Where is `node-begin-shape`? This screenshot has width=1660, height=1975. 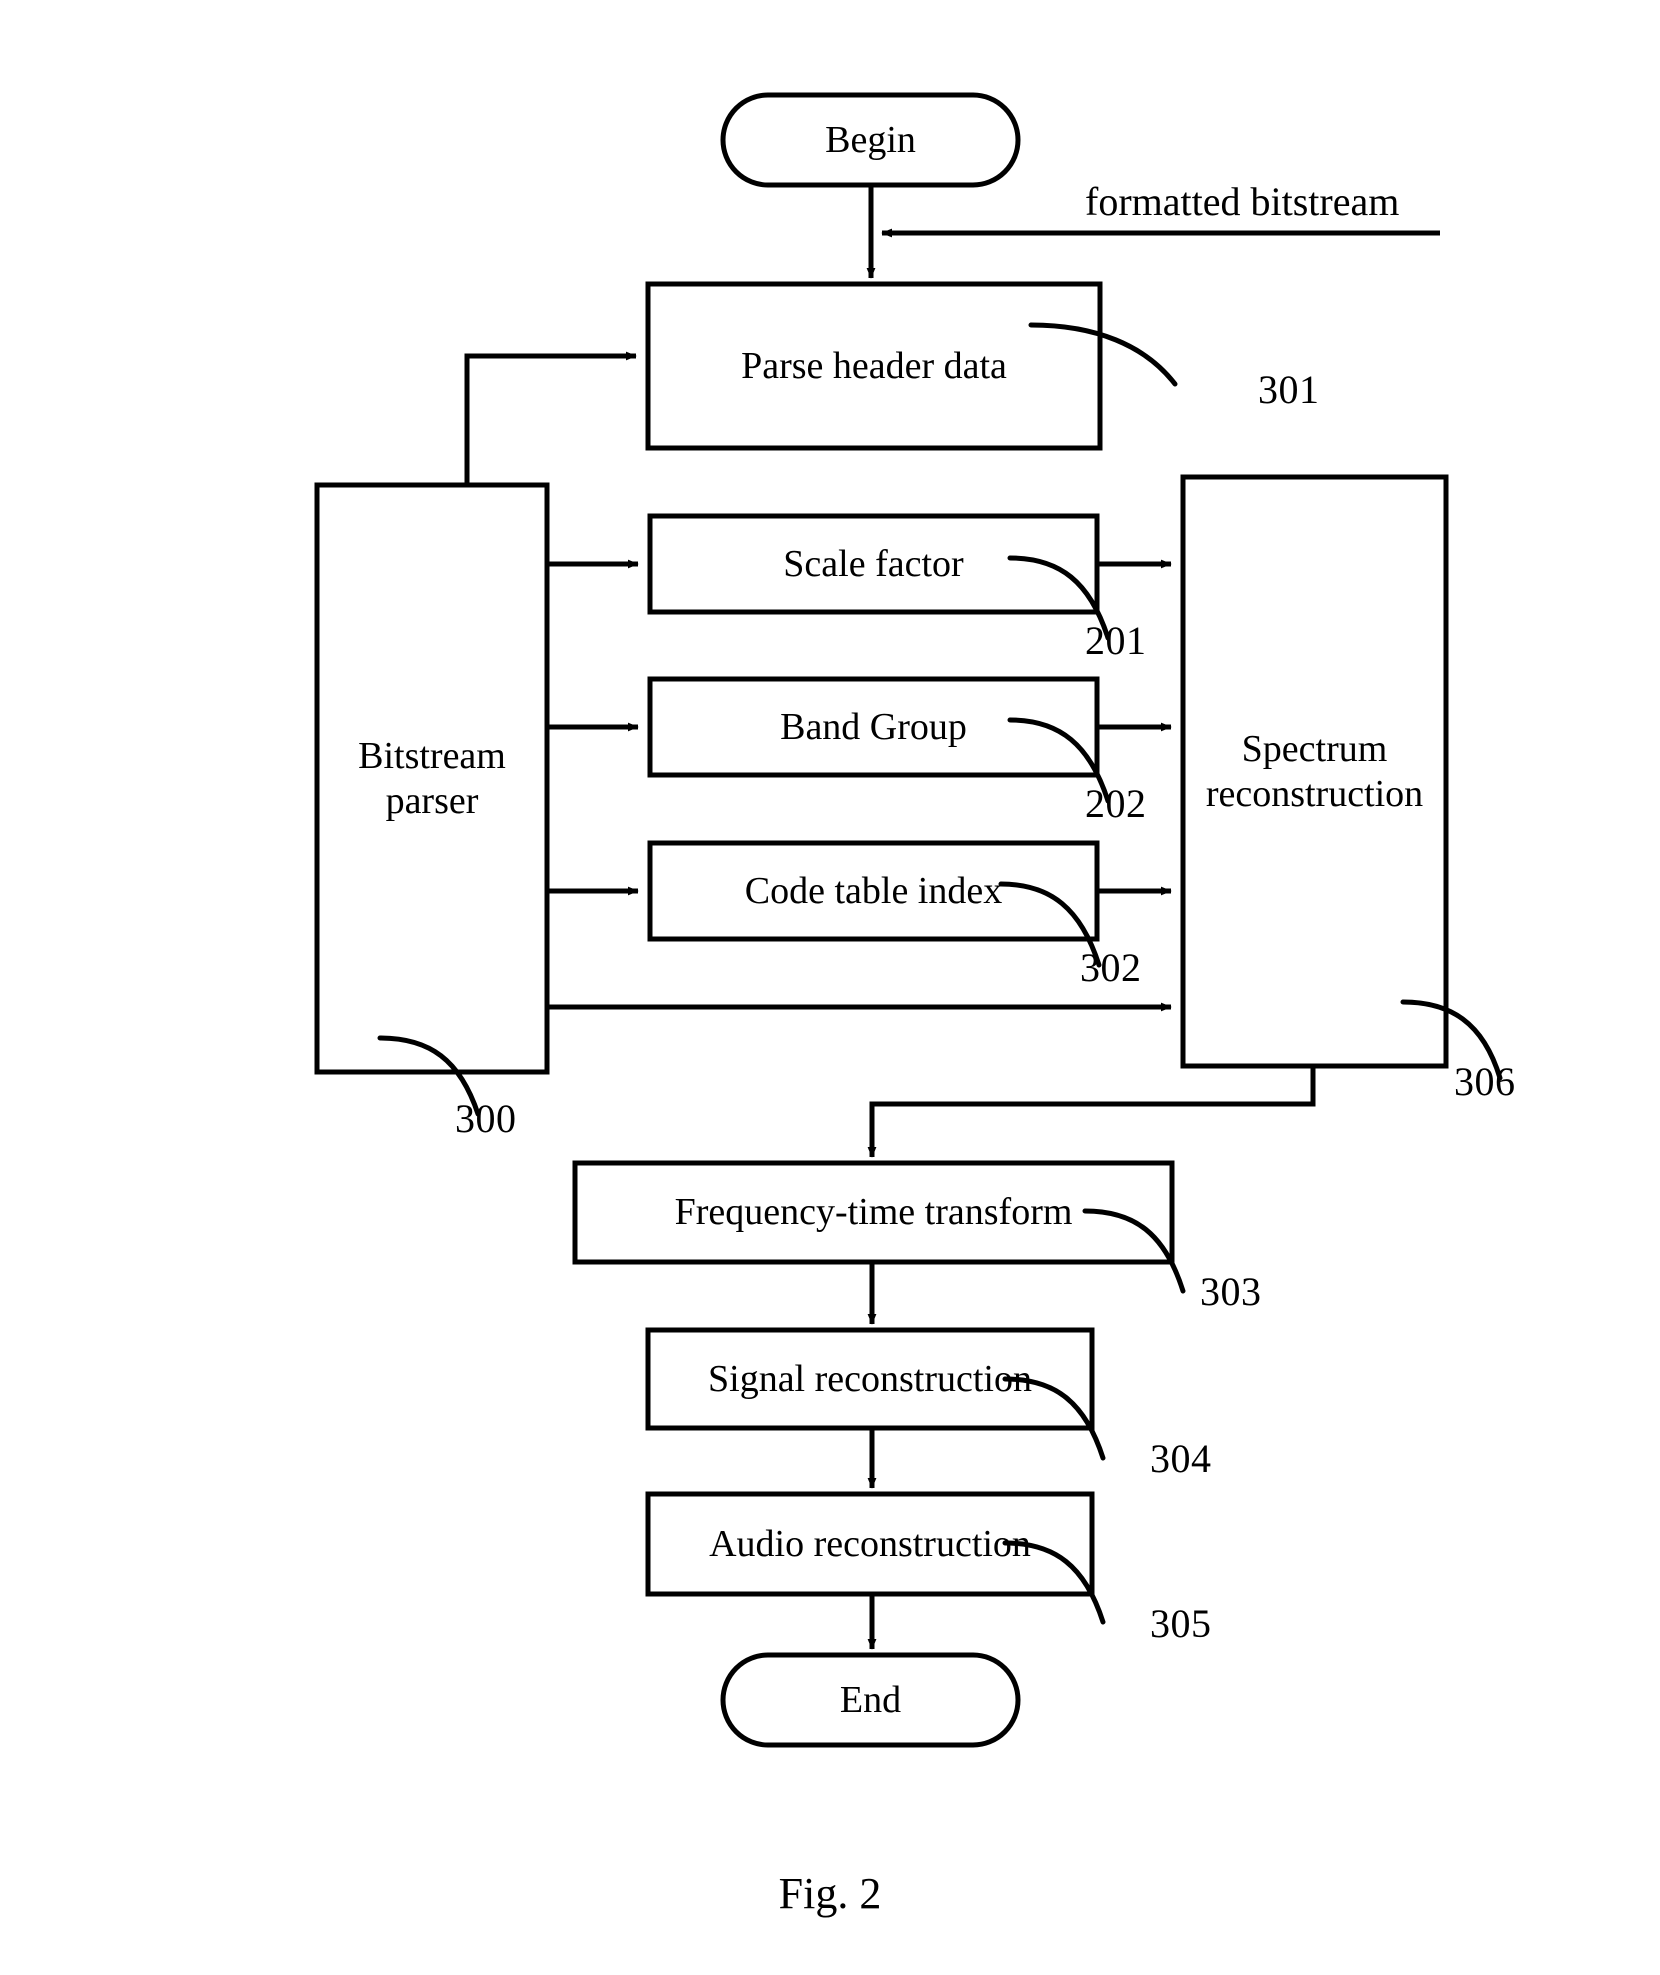
node-begin-shape is located at coordinates (870, 140).